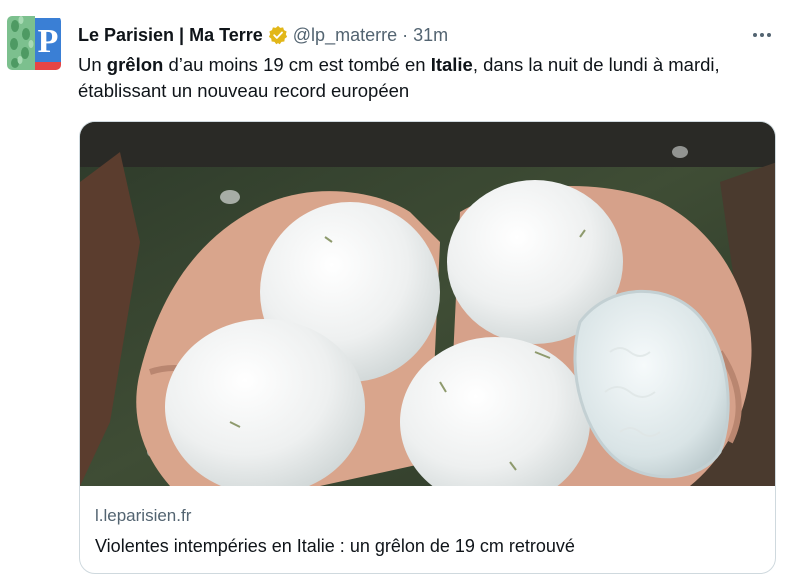 The image size is (800, 580). What do you see at coordinates (135, 64) in the screenshot?
I see `tweet-text-bold: grêlon` at bounding box center [135, 64].